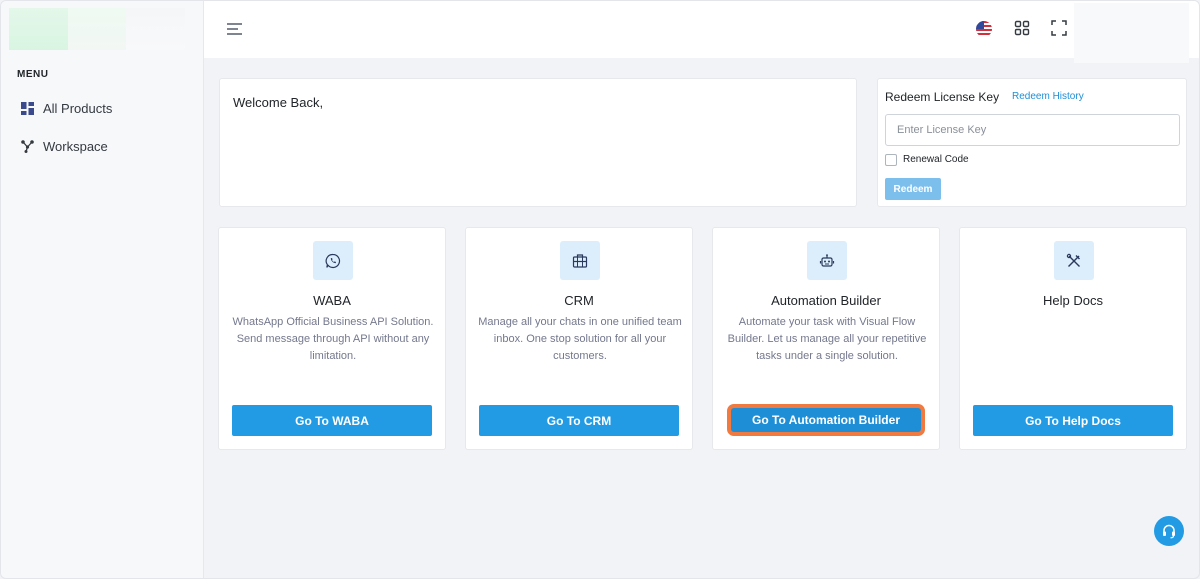  I want to click on welcome-text: Welcome Back,, so click(278, 102).